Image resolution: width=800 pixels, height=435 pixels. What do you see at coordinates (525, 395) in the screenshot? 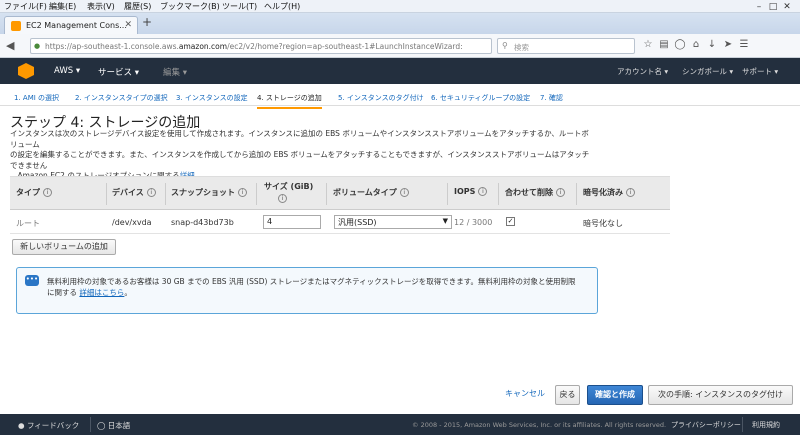
I see `cancel-button: キャンセル` at bounding box center [525, 395].